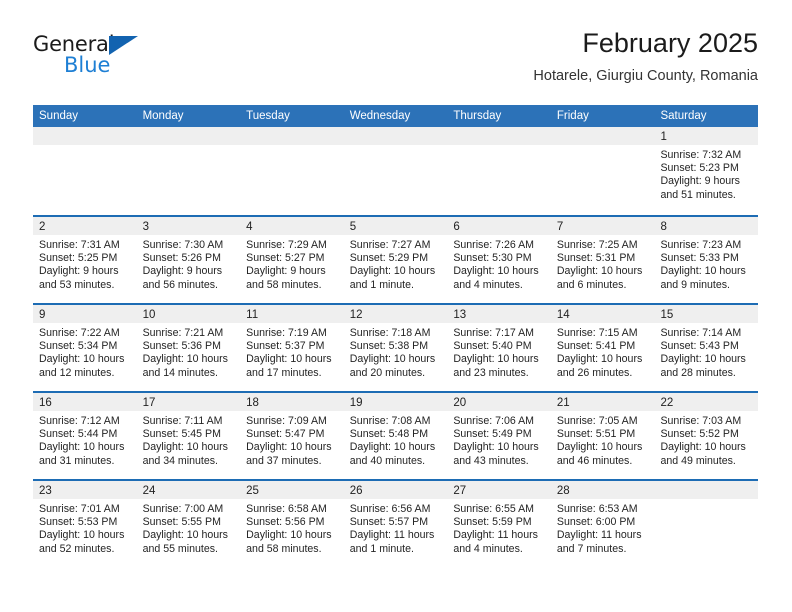  Describe the element at coordinates (77, 460) in the screenshot. I see `daylight-text-cont: and 31 minutes.` at that location.